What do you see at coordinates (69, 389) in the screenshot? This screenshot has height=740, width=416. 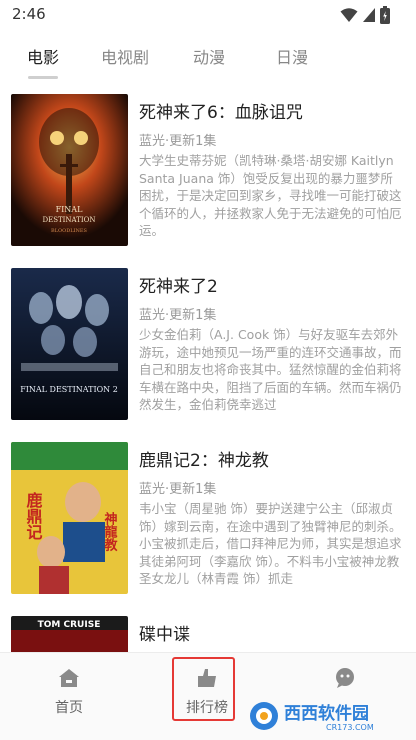 I see `poster-text: FINAL DESTINATION 2` at bounding box center [69, 389].